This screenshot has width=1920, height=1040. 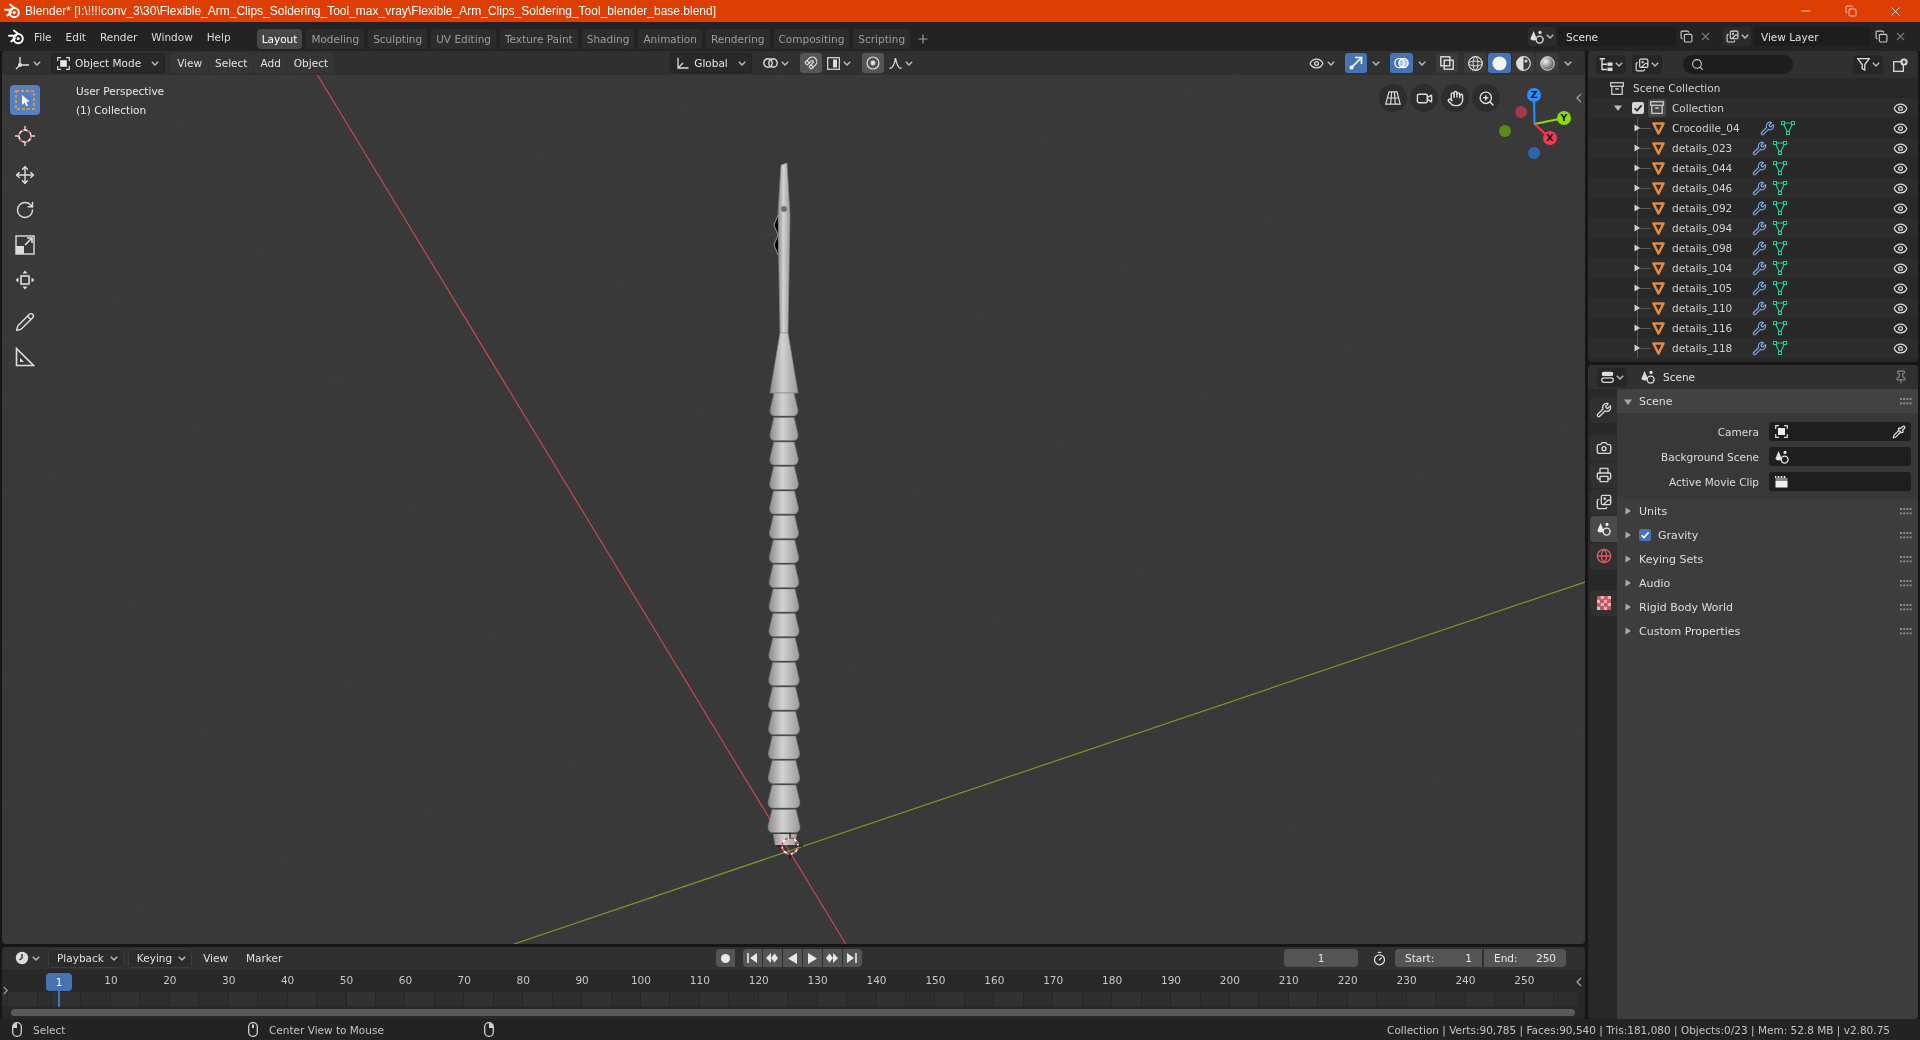 I want to click on record-button, so click(x=725, y=958).